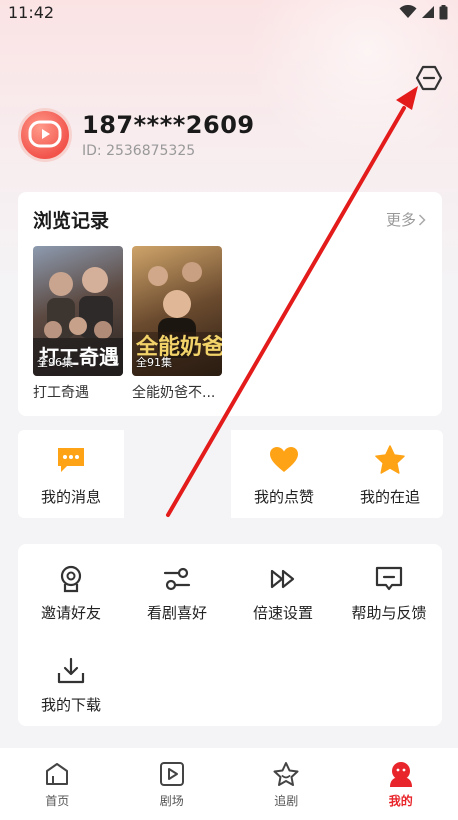 Image resolution: width=458 pixels, height=820 pixels. Describe the element at coordinates (71, 685) in the screenshot. I see `my-downloads-button: 我的下载` at that location.